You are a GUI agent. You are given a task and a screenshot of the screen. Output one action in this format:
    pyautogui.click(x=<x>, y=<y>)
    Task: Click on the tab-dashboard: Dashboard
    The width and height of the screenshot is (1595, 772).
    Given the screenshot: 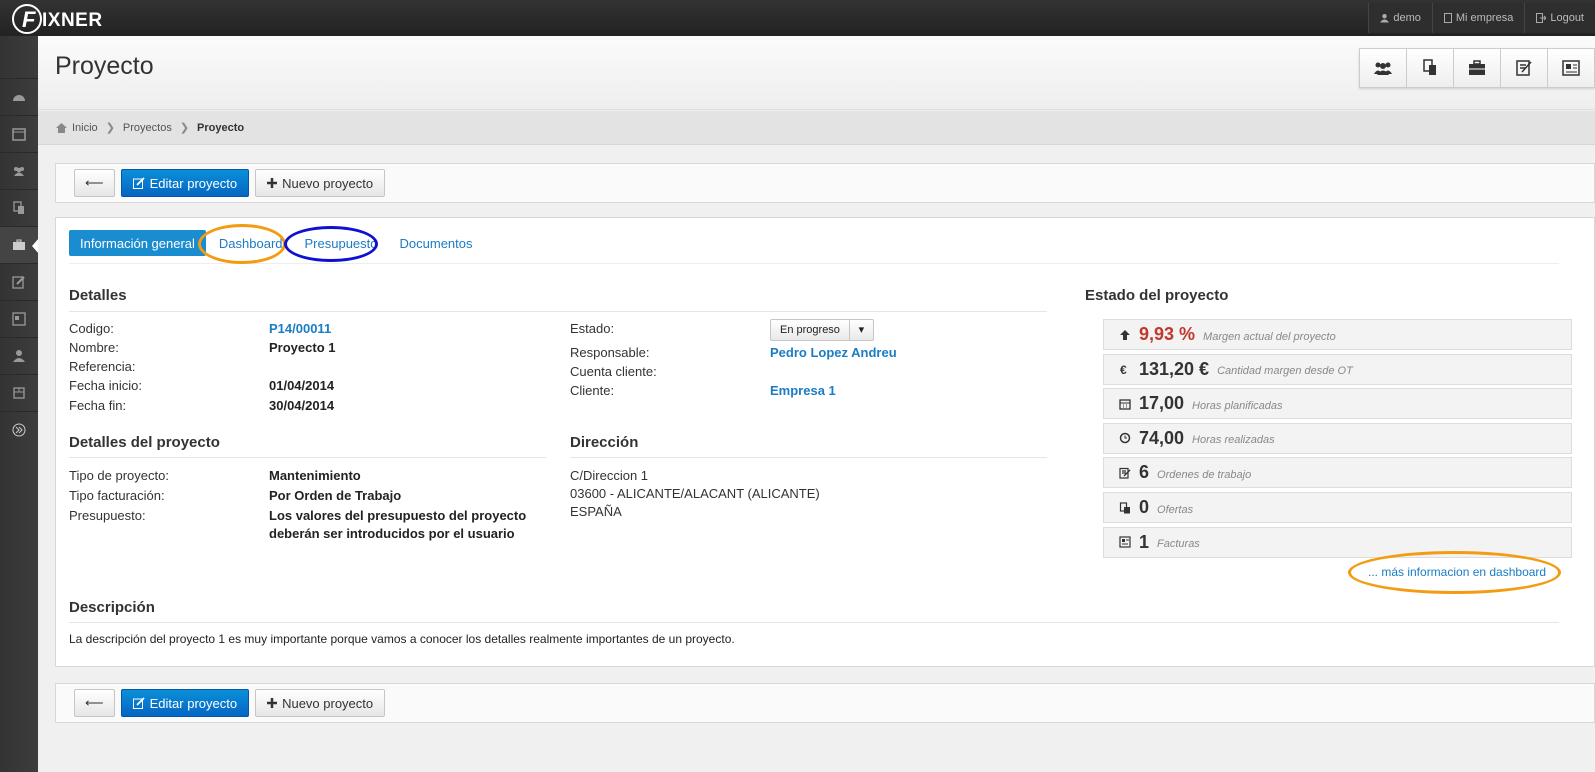 What is the action you would take?
    pyautogui.click(x=251, y=243)
    